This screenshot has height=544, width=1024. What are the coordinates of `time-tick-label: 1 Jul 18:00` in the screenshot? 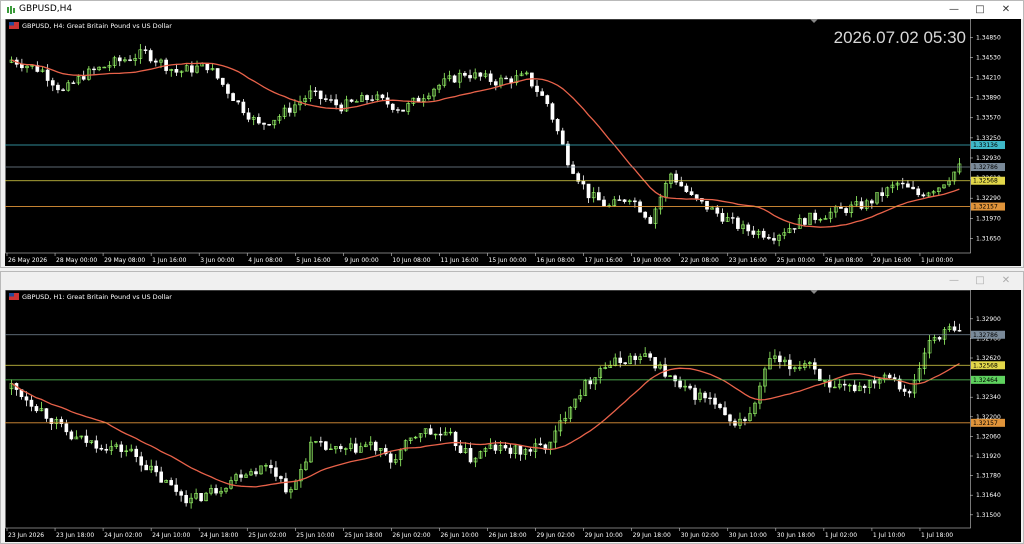 It's located at (937, 535).